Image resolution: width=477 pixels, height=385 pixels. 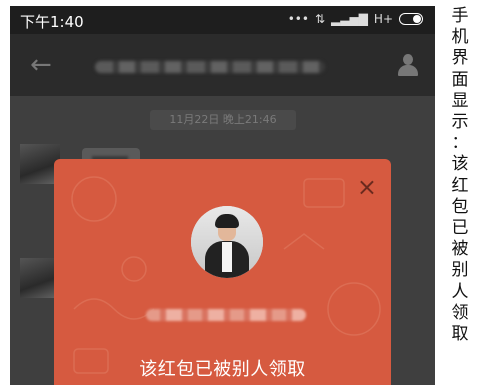 I want to click on caption-char: 被, so click(x=460, y=249).